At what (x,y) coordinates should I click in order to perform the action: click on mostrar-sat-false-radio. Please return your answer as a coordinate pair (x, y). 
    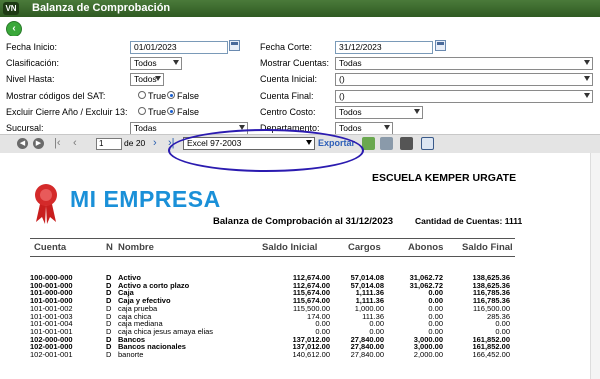
    Looking at the image, I should click on (171, 95).